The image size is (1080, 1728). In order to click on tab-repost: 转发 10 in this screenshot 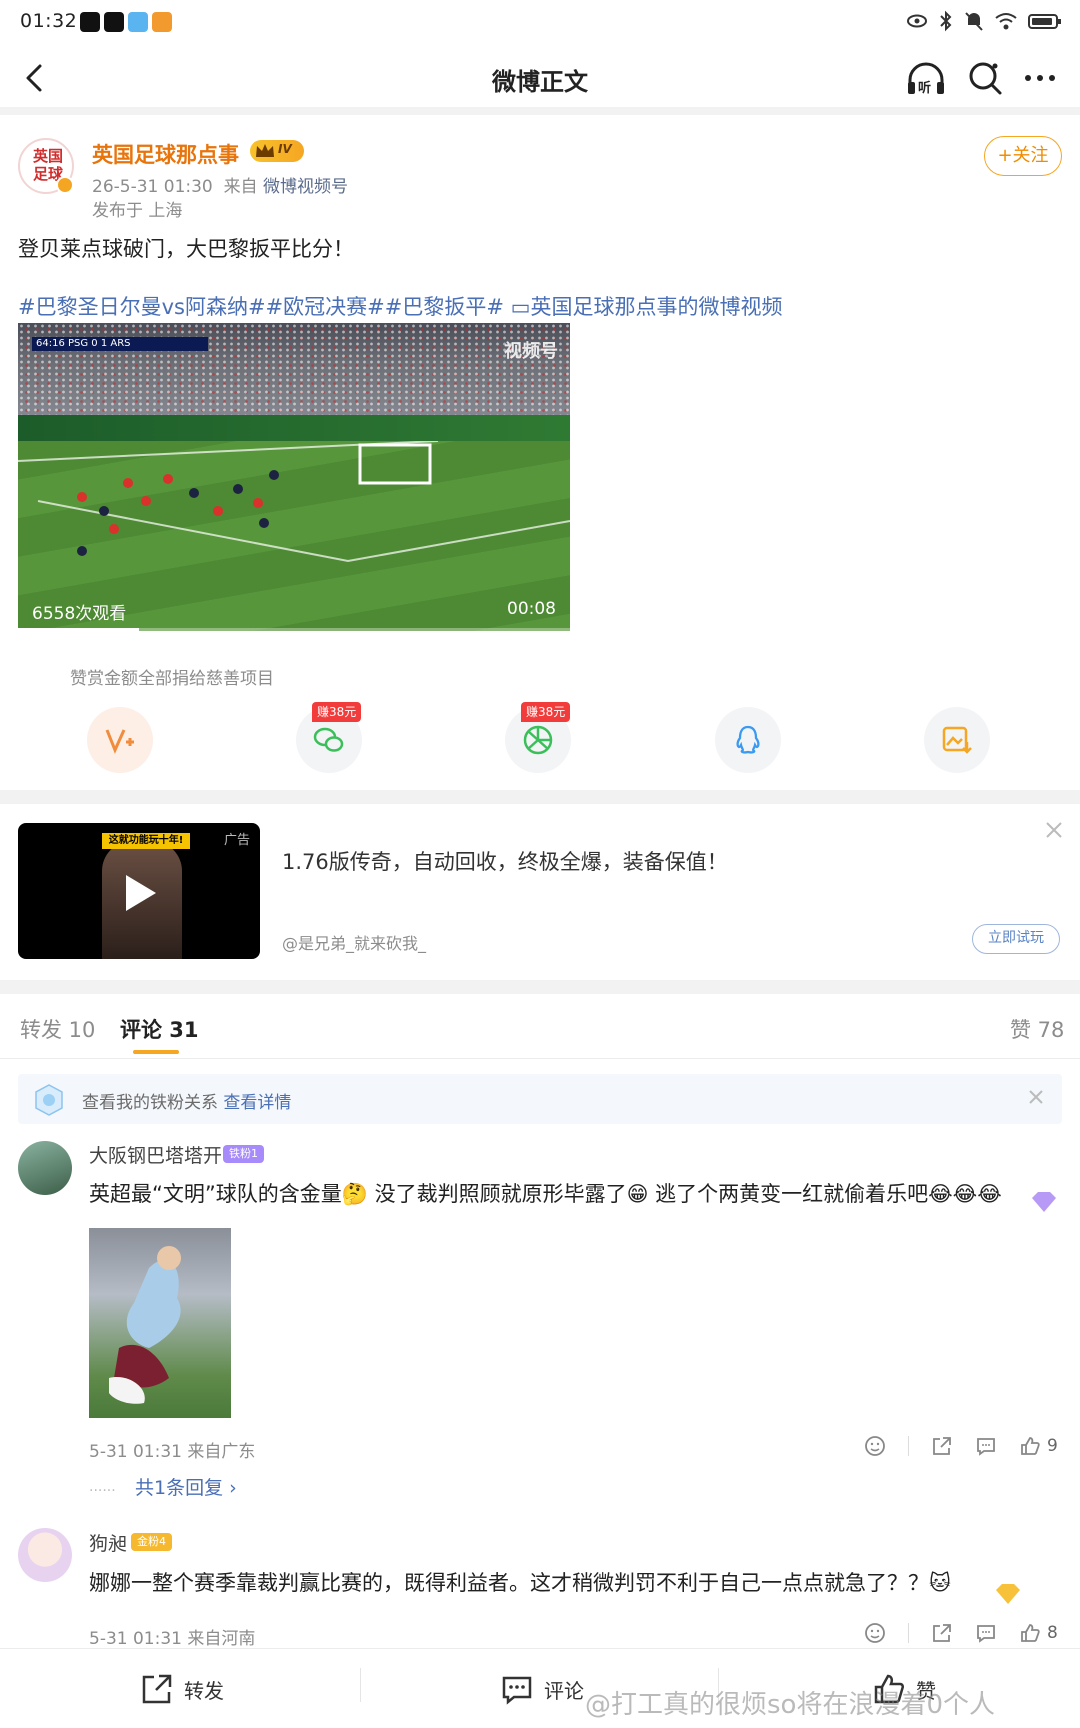, I will do `click(57, 1029)`.